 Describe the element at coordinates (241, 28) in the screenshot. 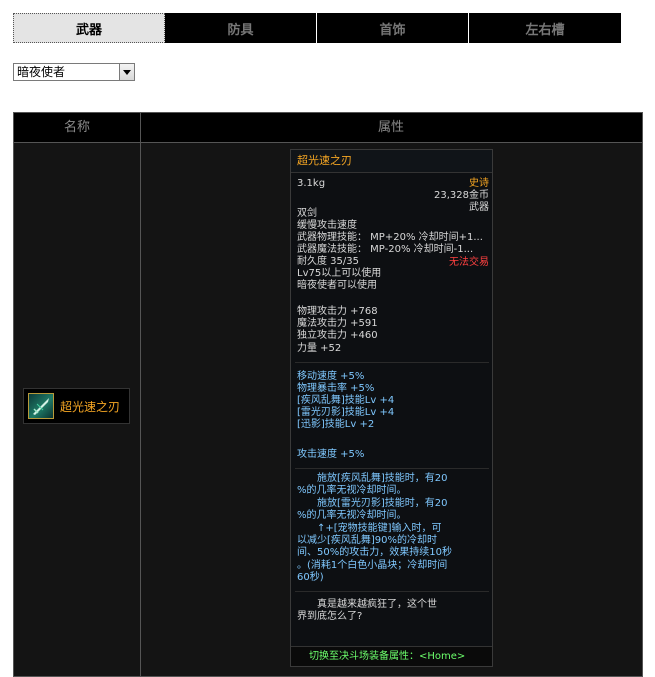

I see `tab-armor: 防具` at that location.